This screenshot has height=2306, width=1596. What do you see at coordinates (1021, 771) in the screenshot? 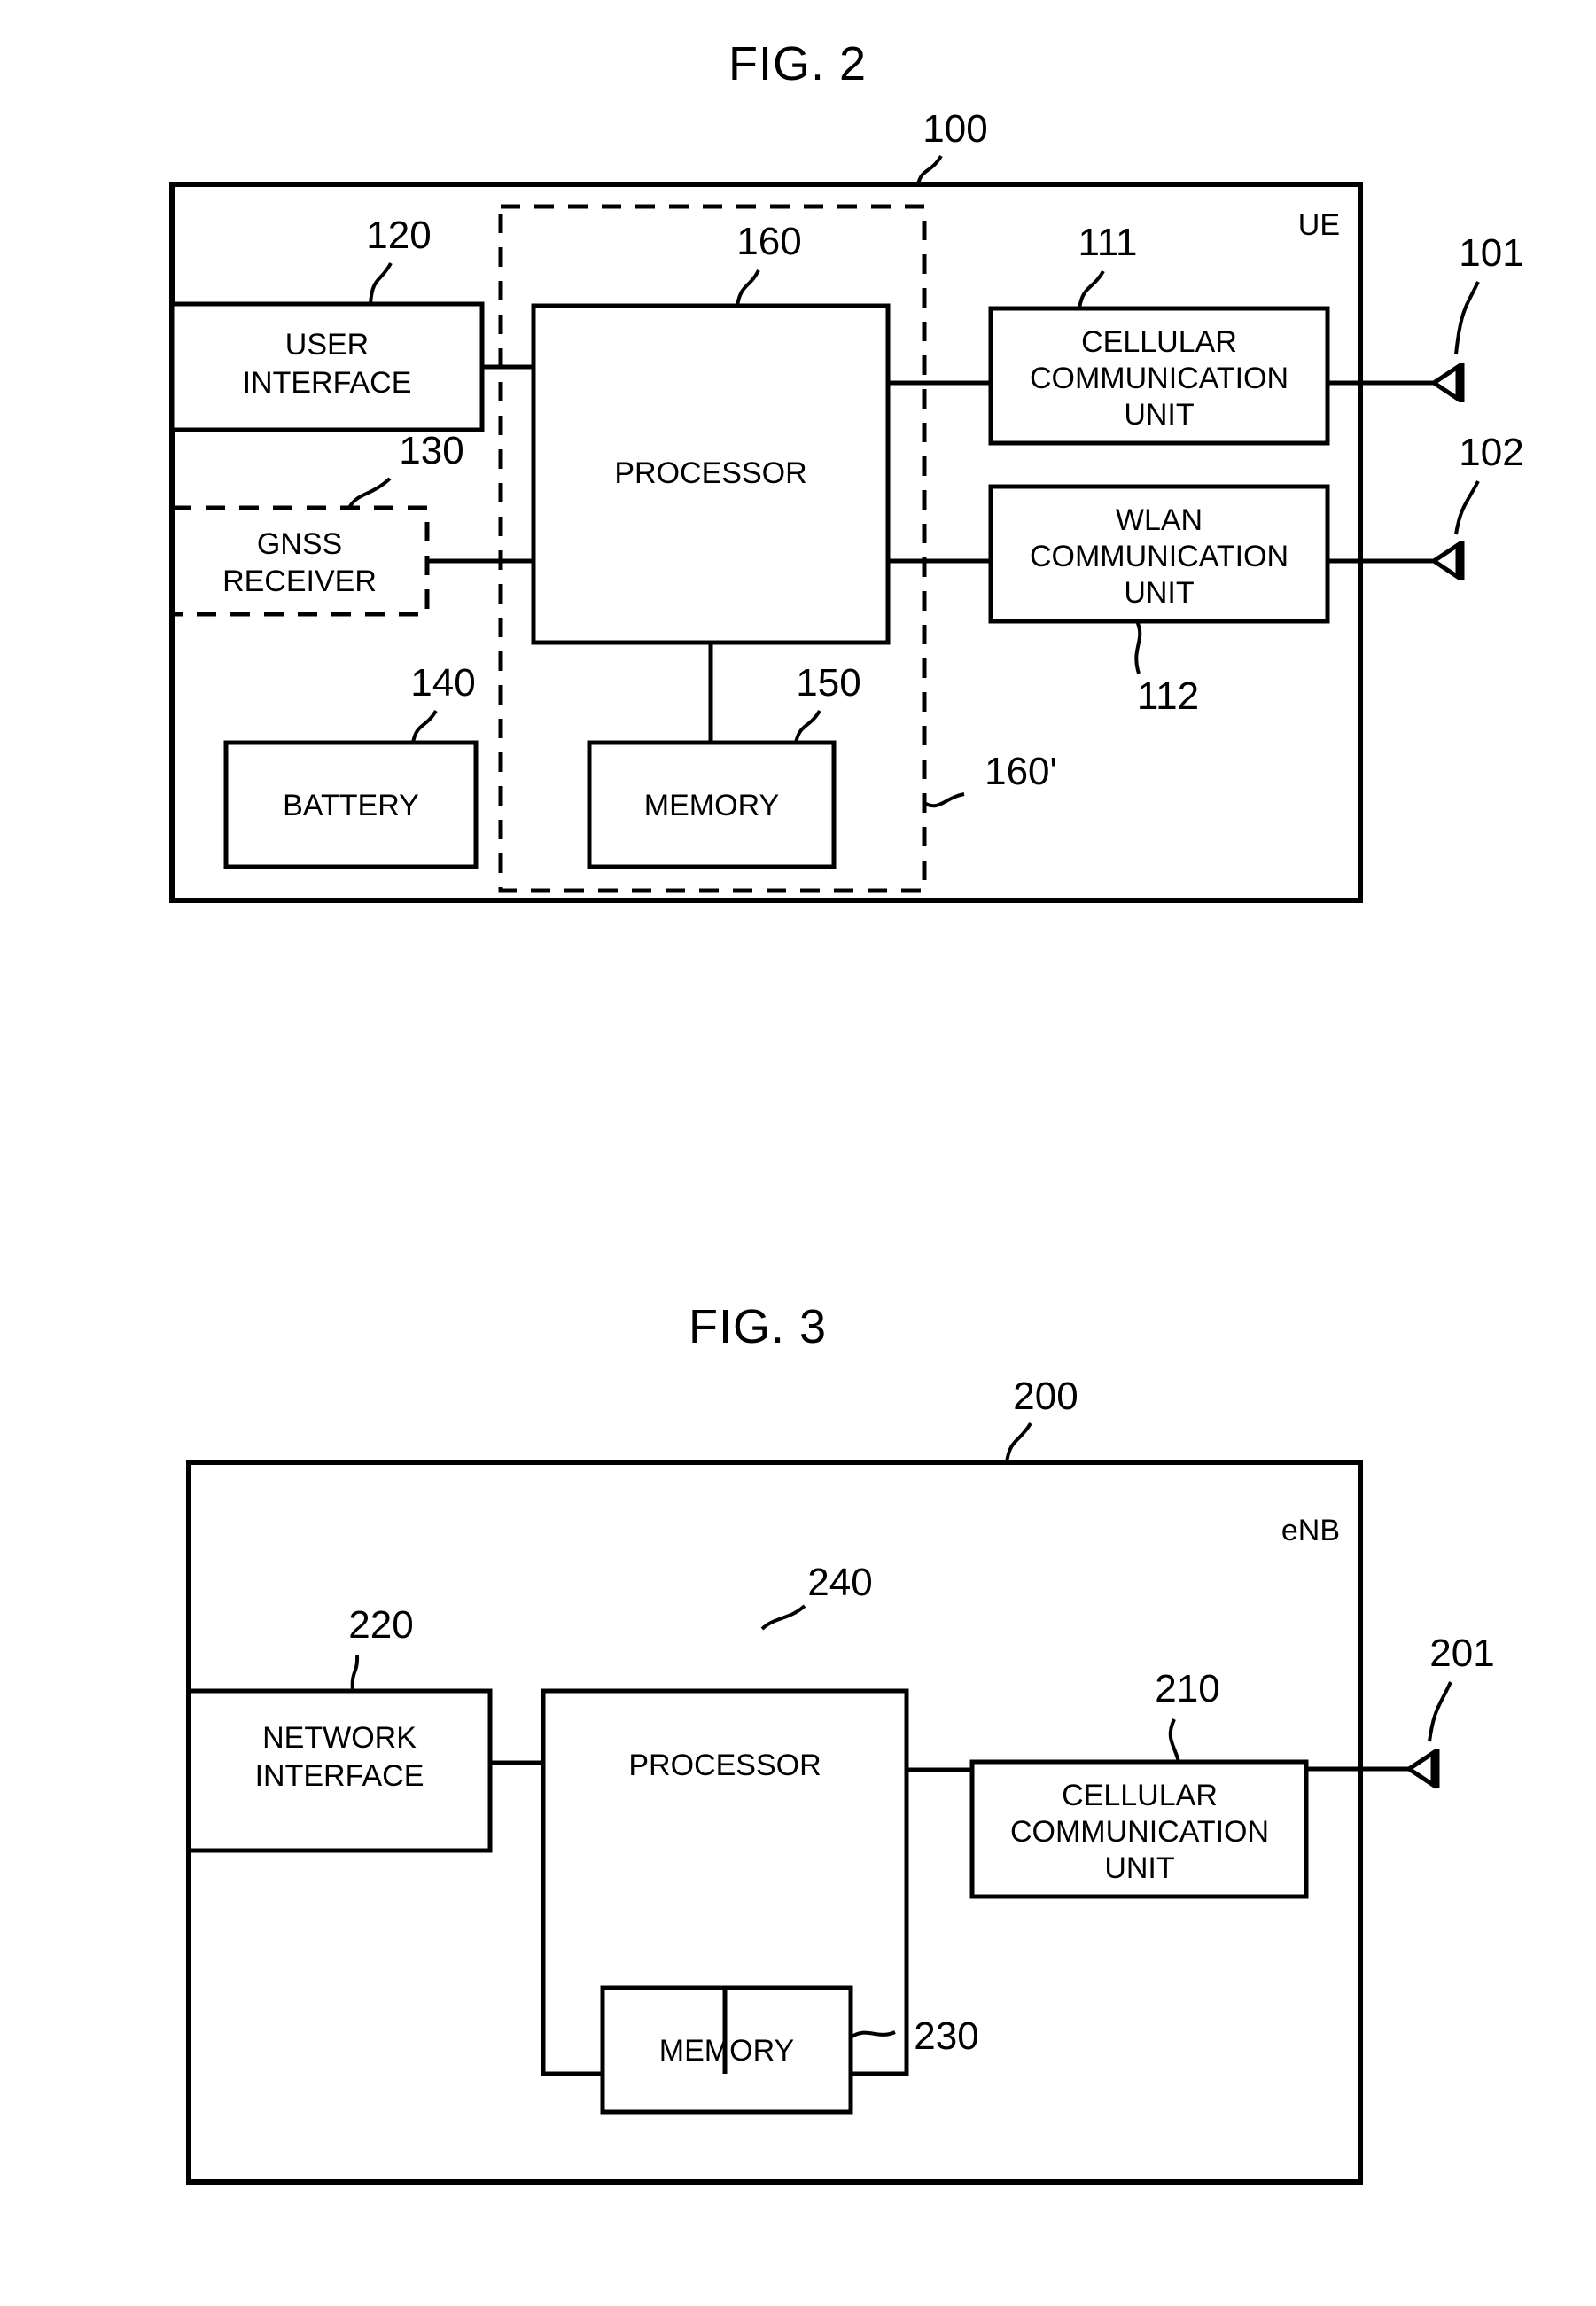
I see `fig2-ref-160-prime: 160'` at bounding box center [1021, 771].